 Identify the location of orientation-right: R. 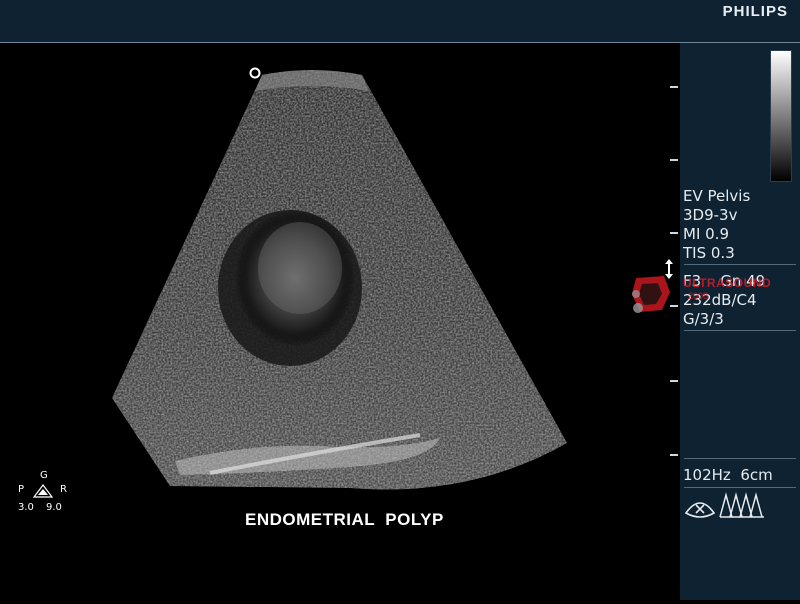
(63, 489).